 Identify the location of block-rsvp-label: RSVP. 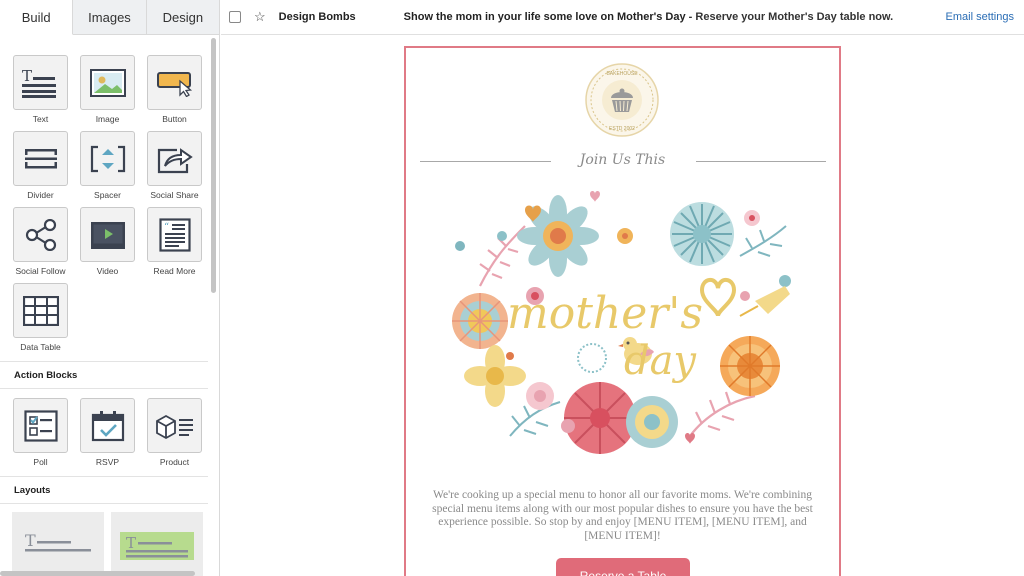
(107, 462).